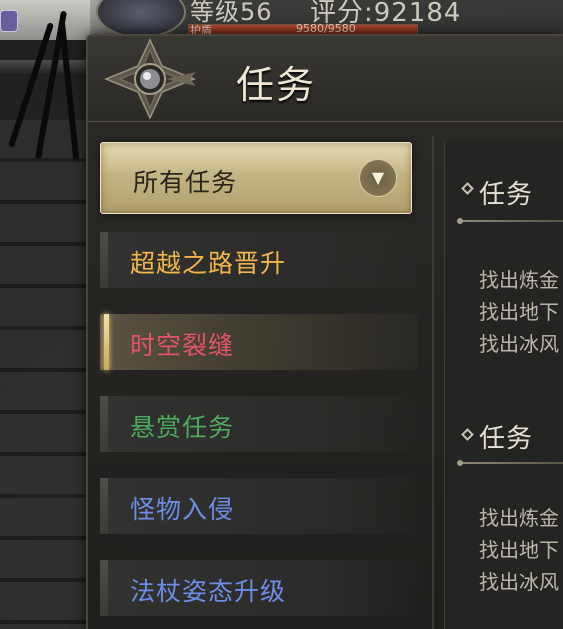  What do you see at coordinates (48, 67) in the screenshot?
I see `railing` at bounding box center [48, 67].